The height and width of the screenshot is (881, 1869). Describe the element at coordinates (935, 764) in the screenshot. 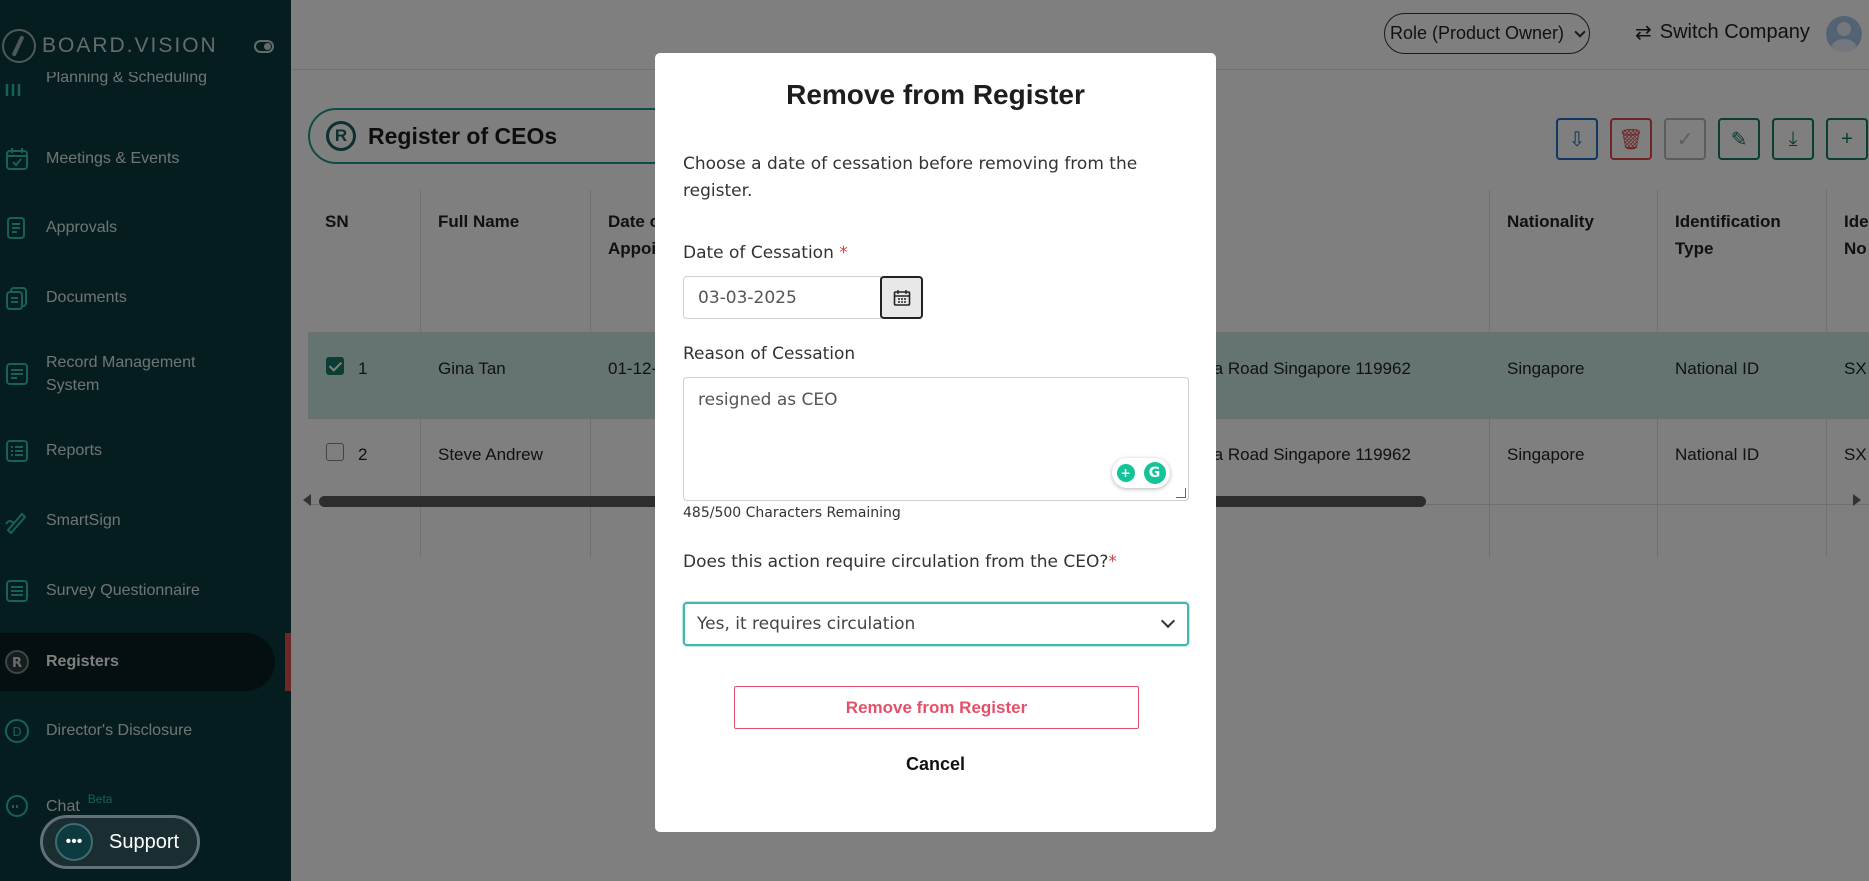

I see `cancel-button: Cancel` at that location.